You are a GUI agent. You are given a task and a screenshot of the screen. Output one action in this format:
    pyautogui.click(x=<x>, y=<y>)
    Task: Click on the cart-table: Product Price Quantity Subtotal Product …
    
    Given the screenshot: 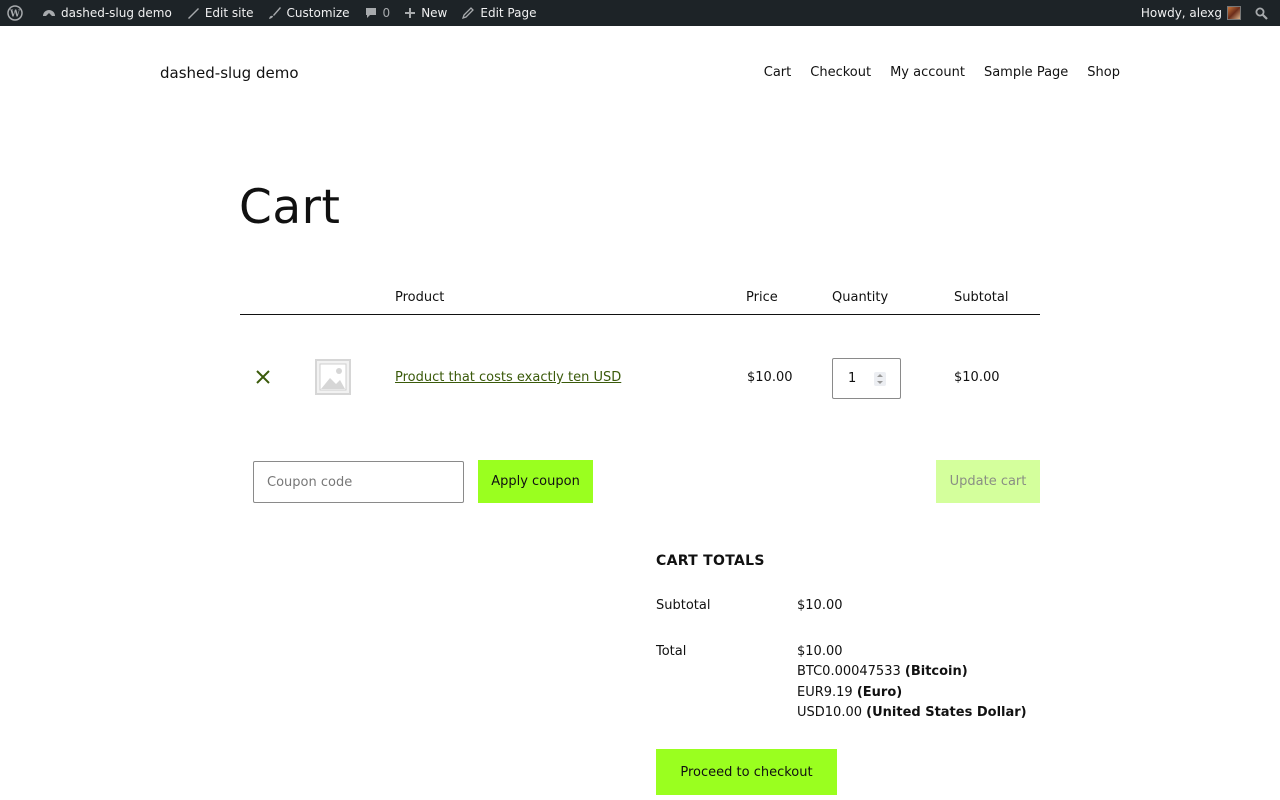 What is the action you would take?
    pyautogui.click(x=640, y=361)
    